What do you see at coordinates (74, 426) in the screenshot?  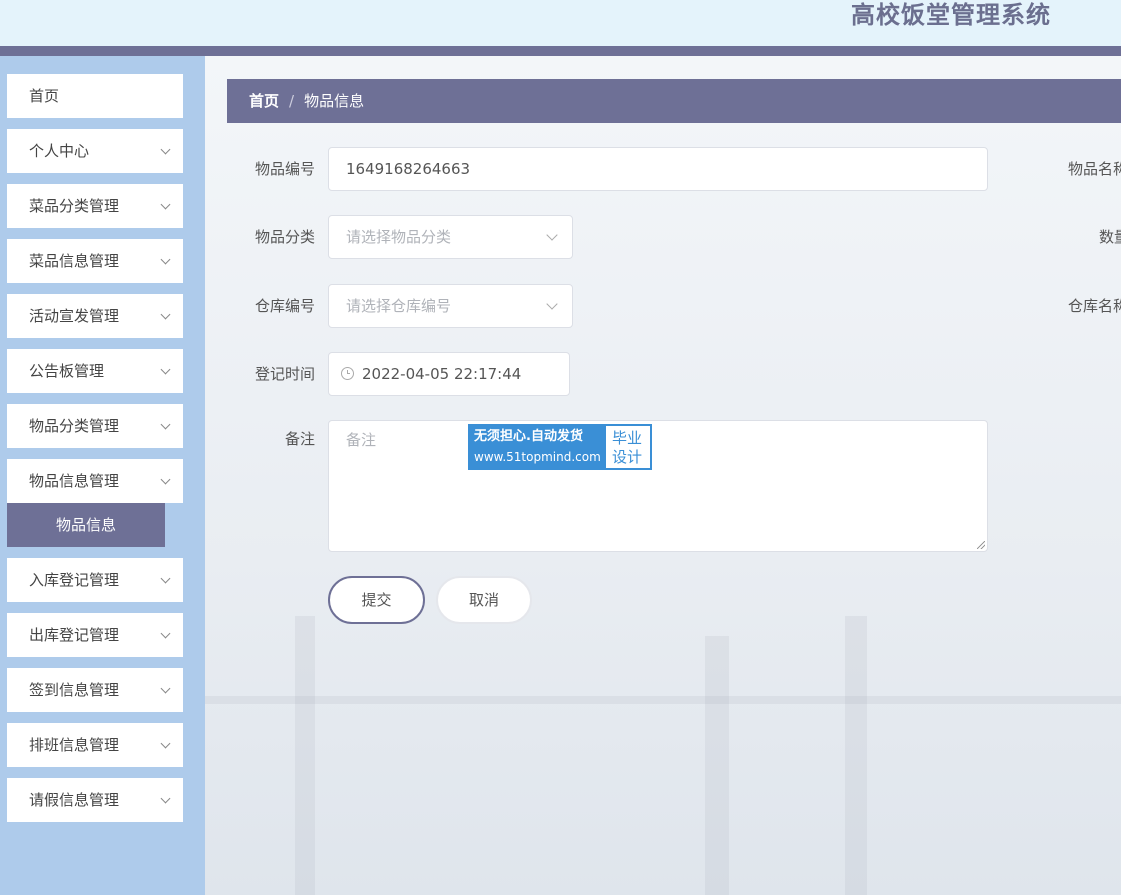 I see `sidebar-item-label: 物品分类管理` at bounding box center [74, 426].